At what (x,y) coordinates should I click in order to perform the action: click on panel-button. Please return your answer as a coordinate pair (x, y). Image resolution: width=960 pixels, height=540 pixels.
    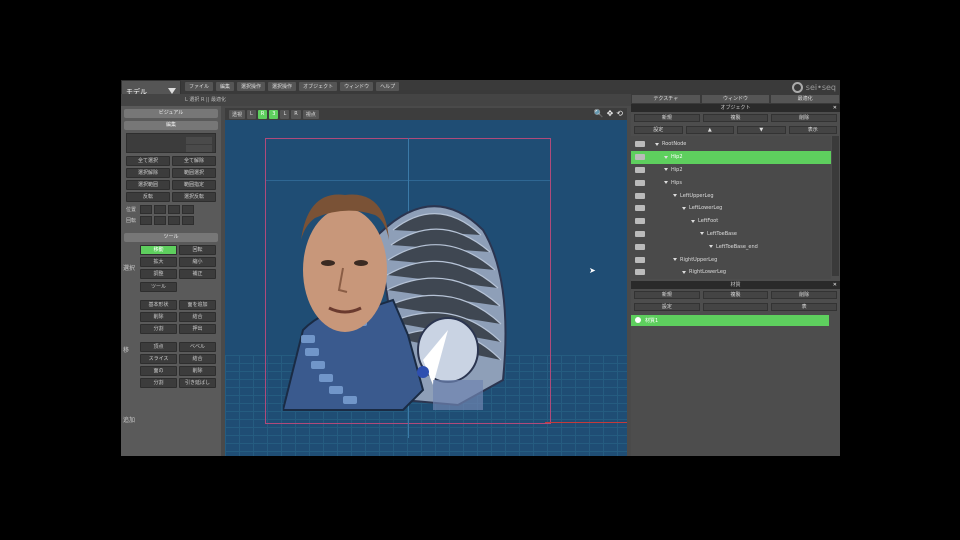
    Looking at the image, I should click on (735, 306).